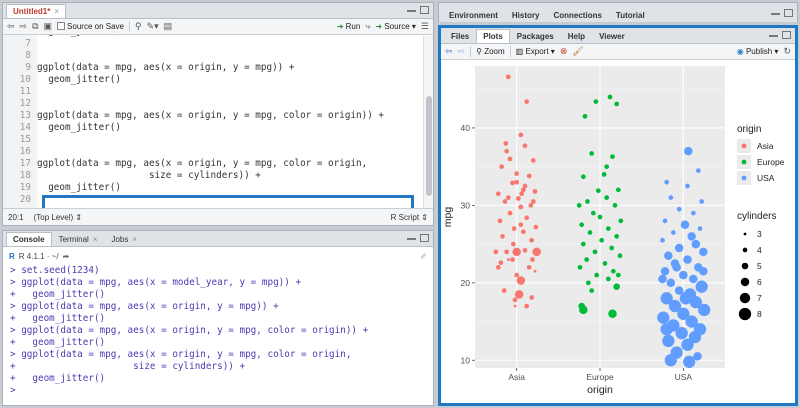 This screenshot has height=408, width=800. I want to click on source-button: ➜ Source ▾, so click(395, 26).